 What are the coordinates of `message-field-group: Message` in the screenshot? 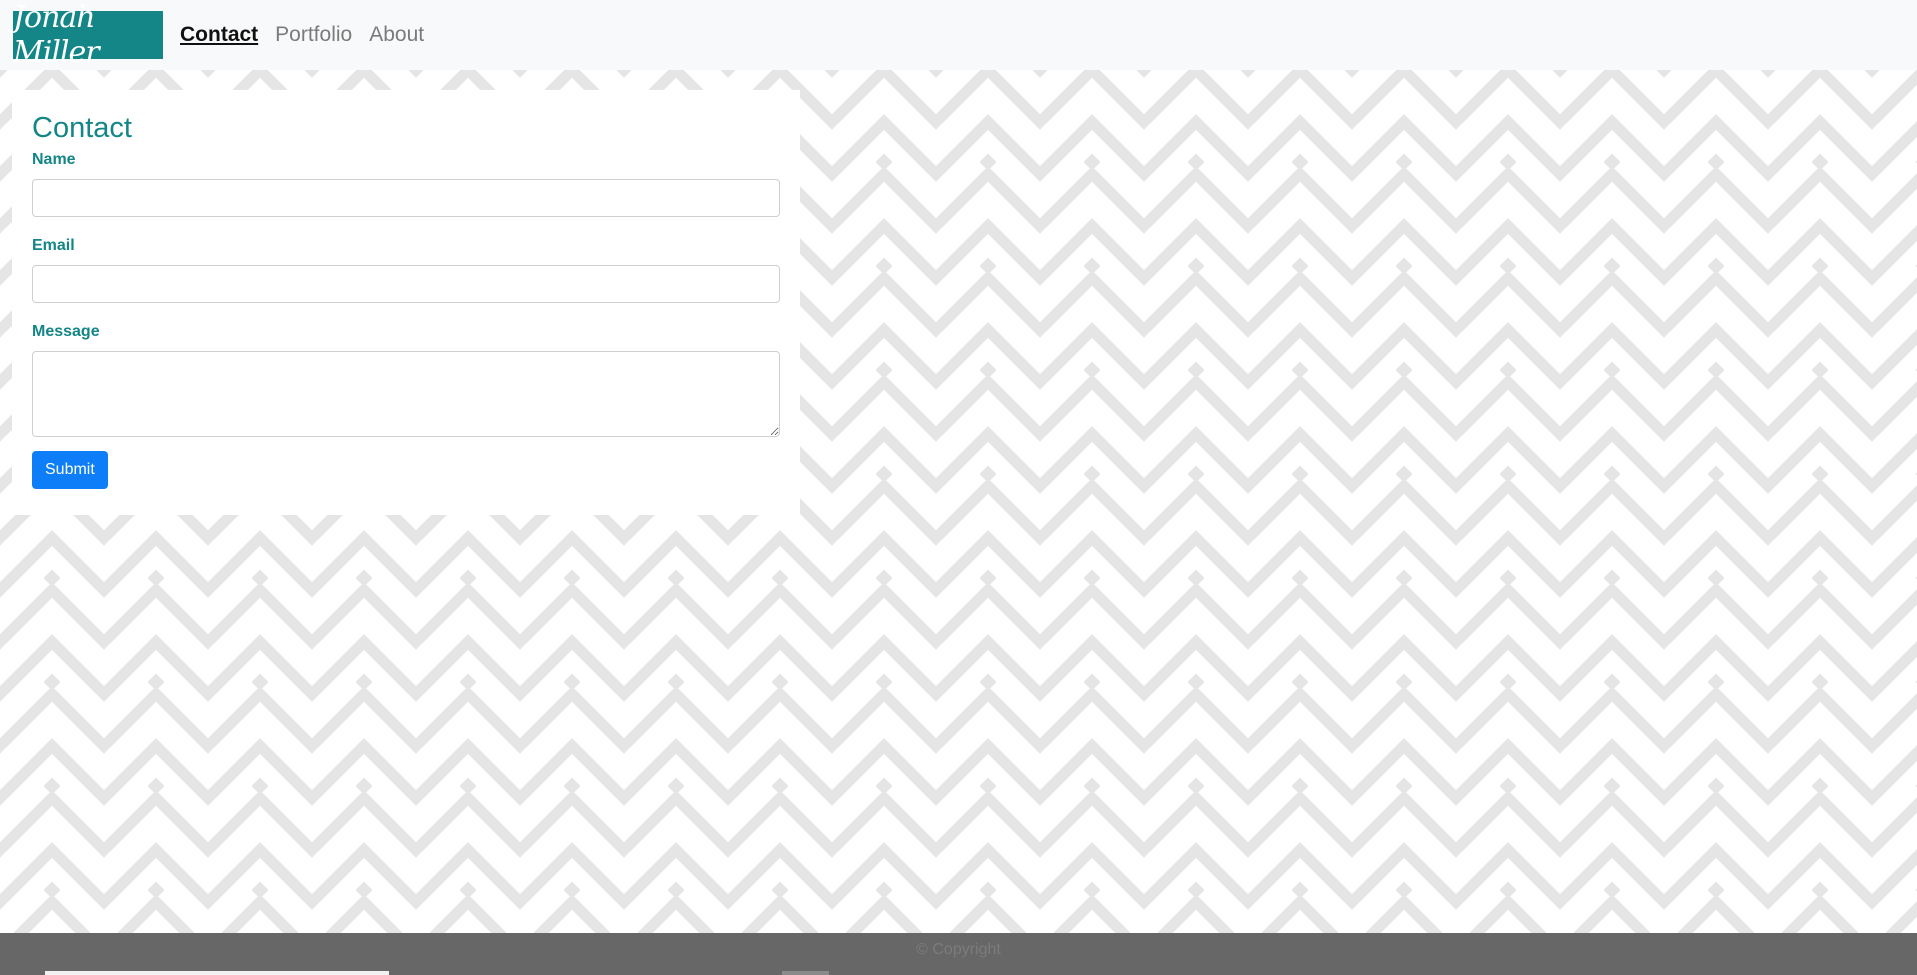 It's located at (406, 380).